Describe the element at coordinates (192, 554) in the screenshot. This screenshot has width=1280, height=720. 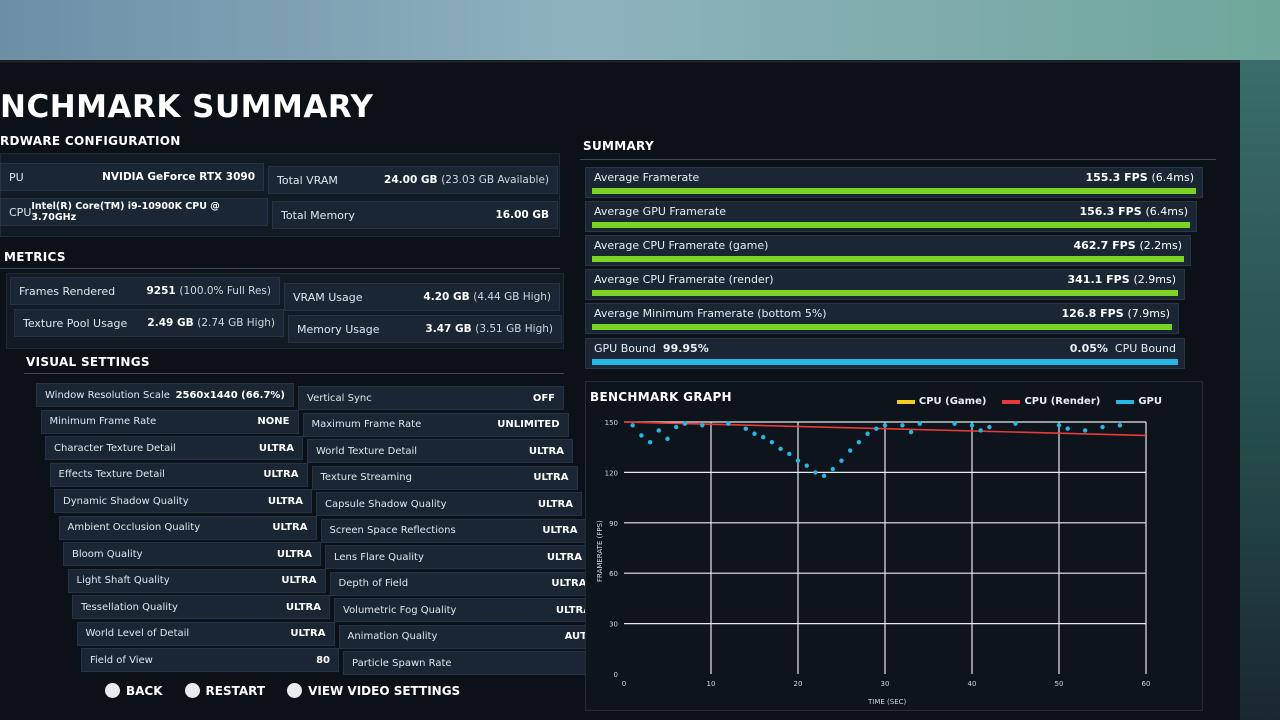
I see `visual-setting-row: Bloom Quality ULTRA` at that location.